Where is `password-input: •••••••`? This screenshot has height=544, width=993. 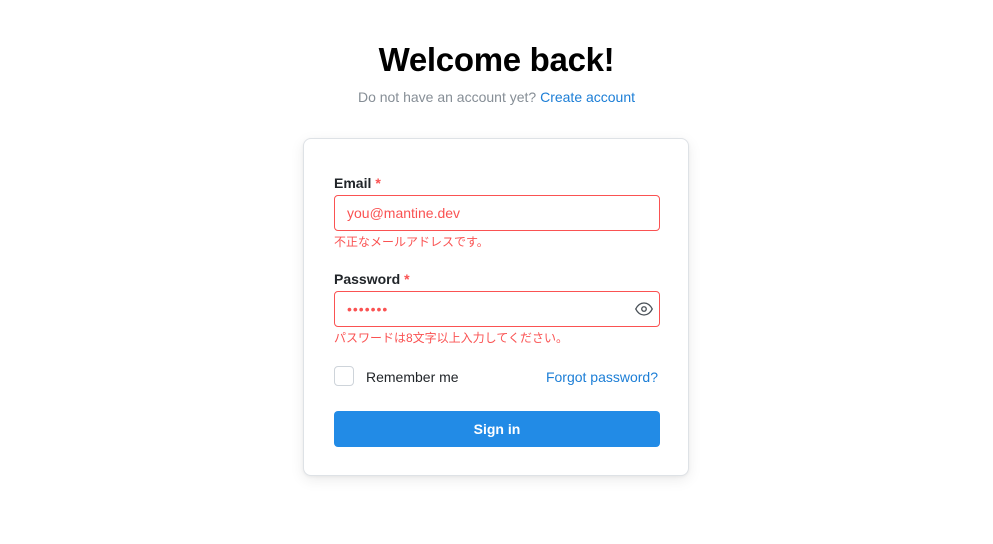
password-input: ••••••• is located at coordinates (497, 309).